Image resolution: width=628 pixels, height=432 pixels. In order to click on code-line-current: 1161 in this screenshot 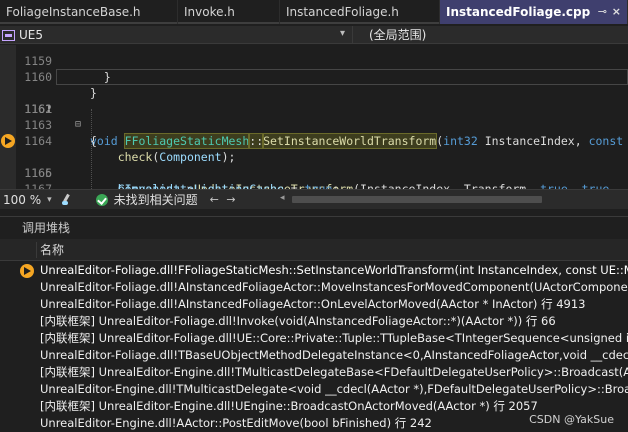, I will do `click(314, 92)`.